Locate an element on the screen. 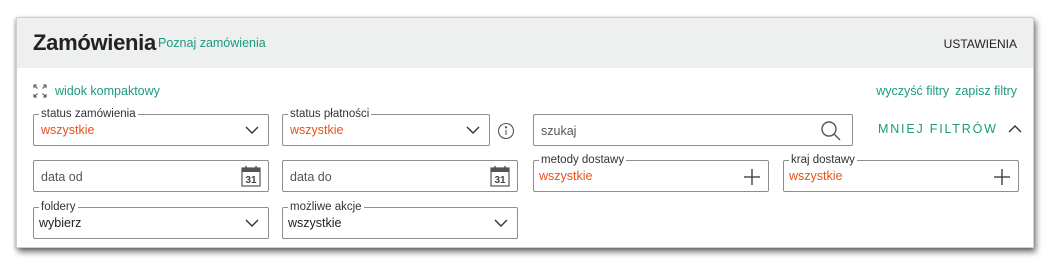  filter-actions: wyczyść filtry zapisz filtry is located at coordinates (946, 91).